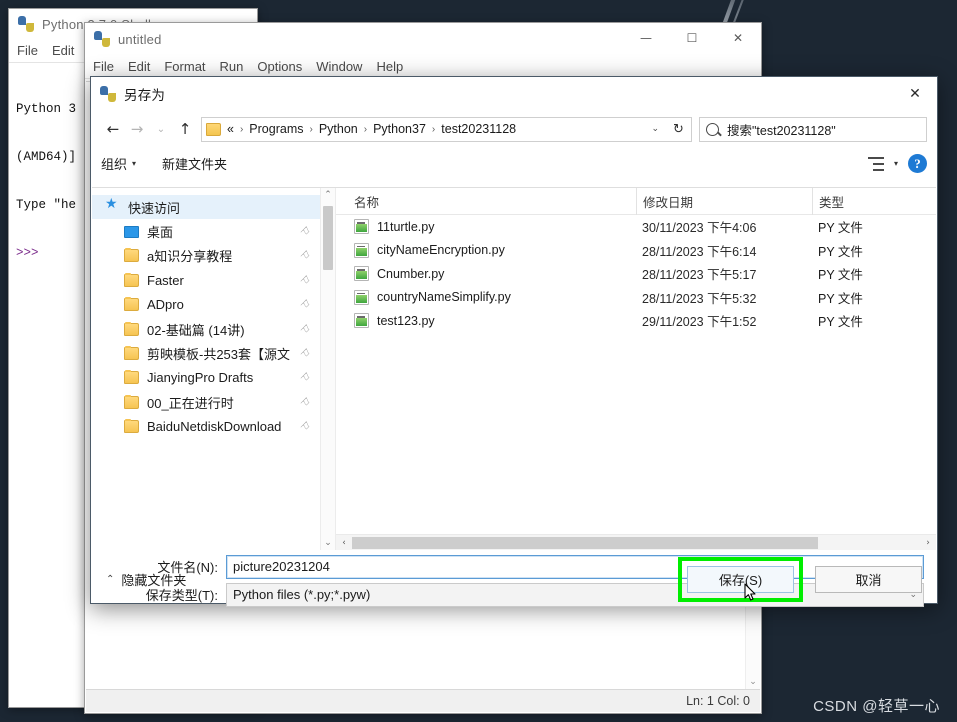 This screenshot has height=722, width=957. Describe the element at coordinates (492, 321) in the screenshot. I see `file-name-cell: test123.py` at that location.